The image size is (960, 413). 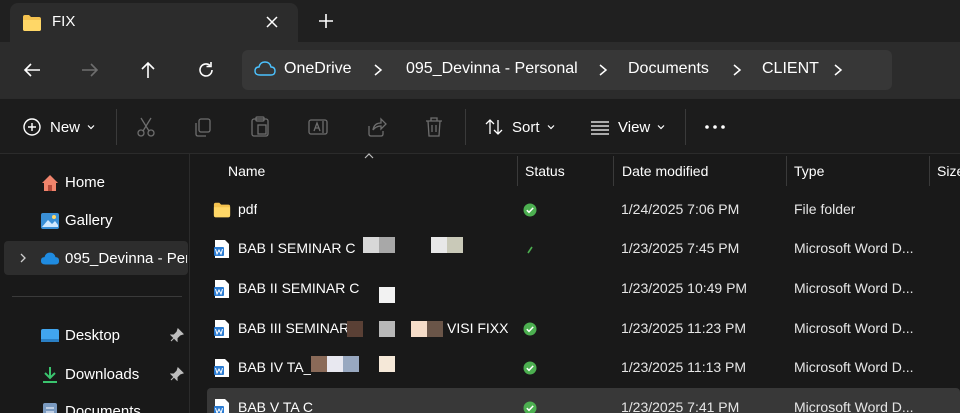 I want to click on plus-icon, so click(x=326, y=21).